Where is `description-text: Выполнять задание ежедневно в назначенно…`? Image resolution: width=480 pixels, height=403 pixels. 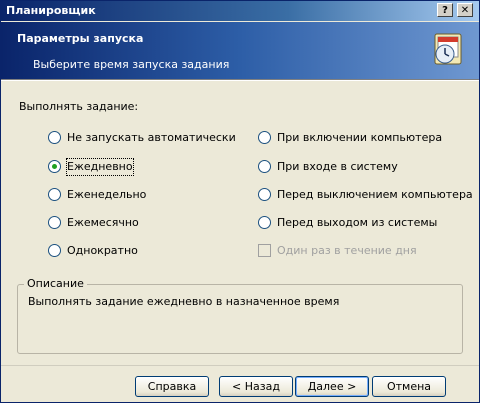
description-text: Выполнять задание ежедневно в назначенно… is located at coordinates (184, 301).